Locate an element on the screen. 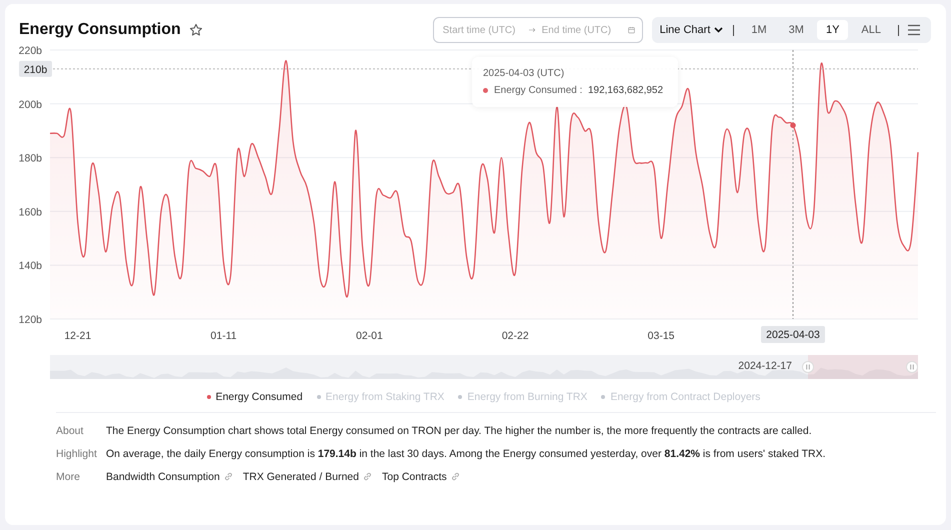 The height and width of the screenshot is (530, 951). menu-icon is located at coordinates (914, 30).